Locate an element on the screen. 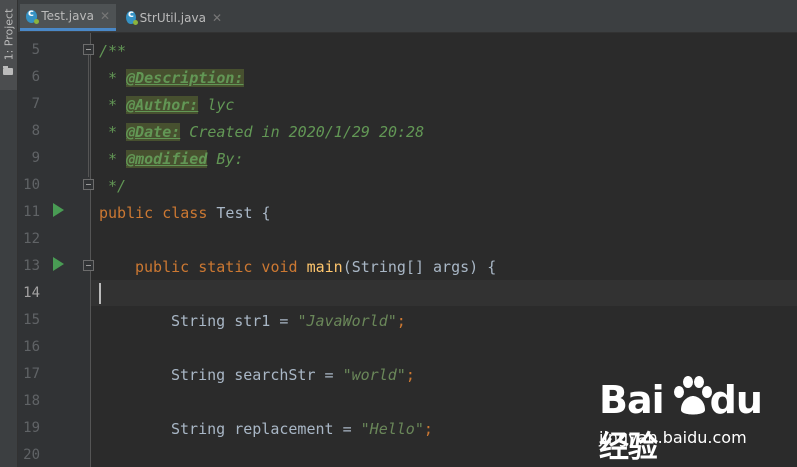 The height and width of the screenshot is (467, 797). tab-test-java: Test.java ✕ is located at coordinates (68, 17).